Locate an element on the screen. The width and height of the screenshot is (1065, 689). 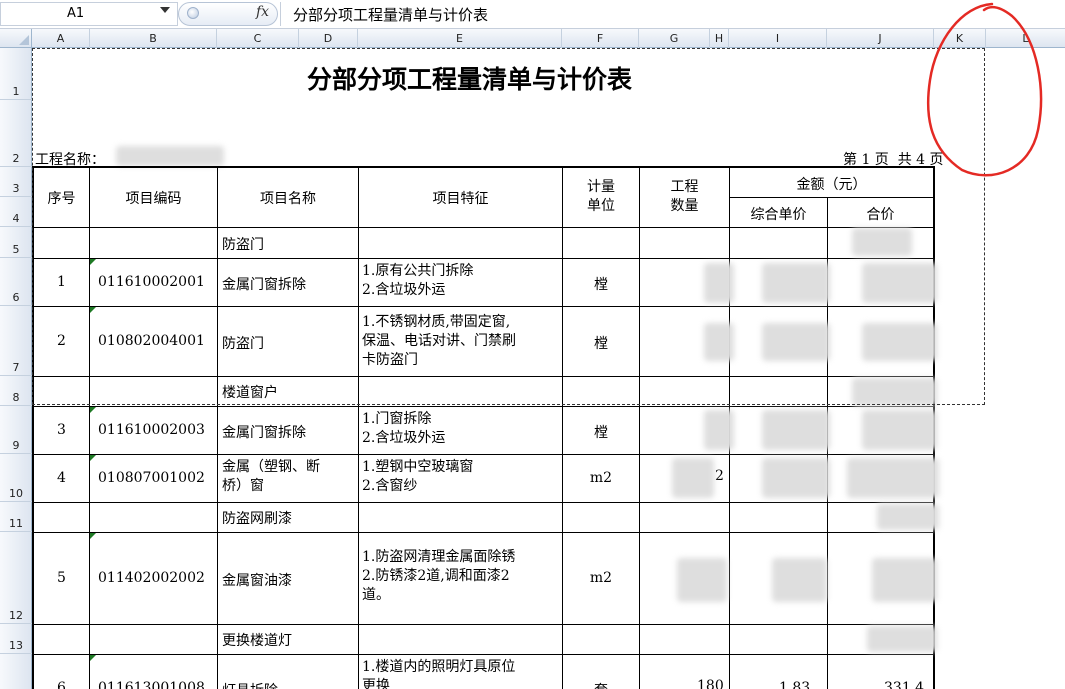
header-name: 项目名称 is located at coordinates (288, 198).